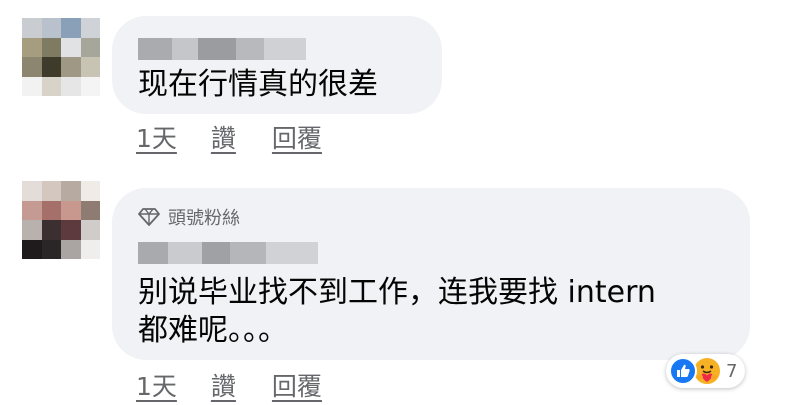 The height and width of the screenshot is (405, 800). I want to click on top-fan-badge: 頭號粉絲, so click(444, 217).